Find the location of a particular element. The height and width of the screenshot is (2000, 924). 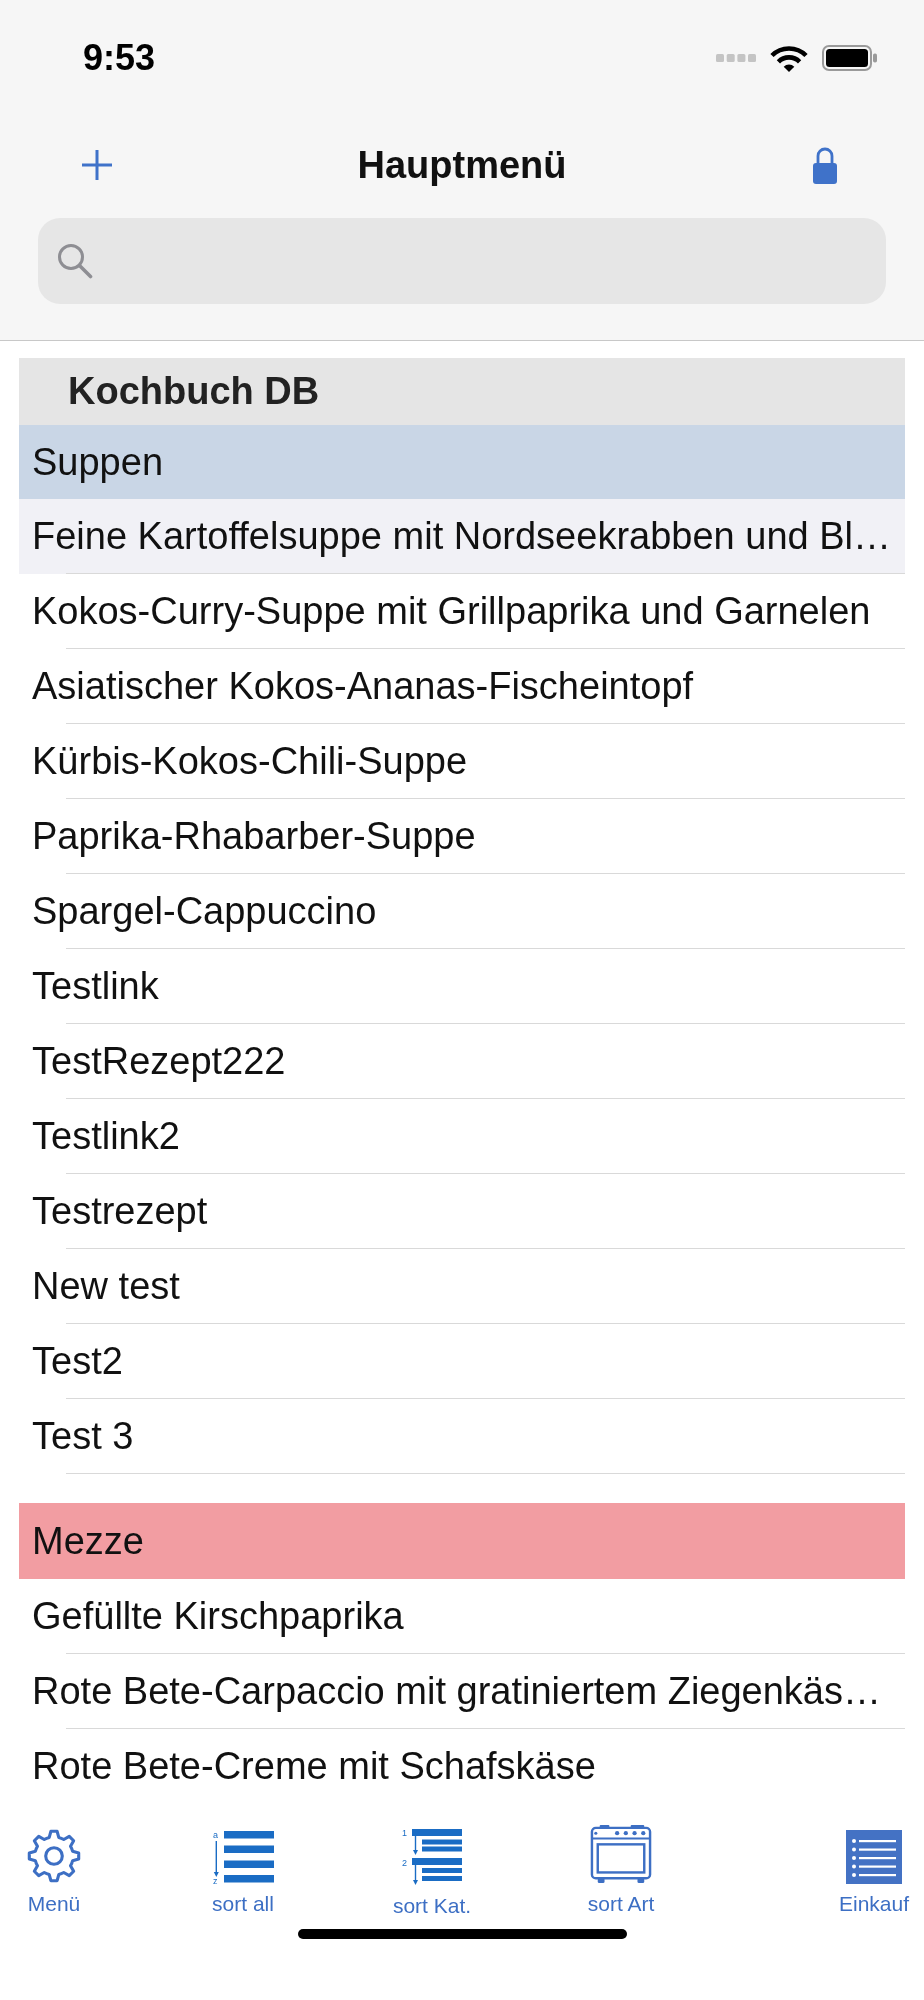

tab-button: sort Art is located at coordinates (621, 1873).